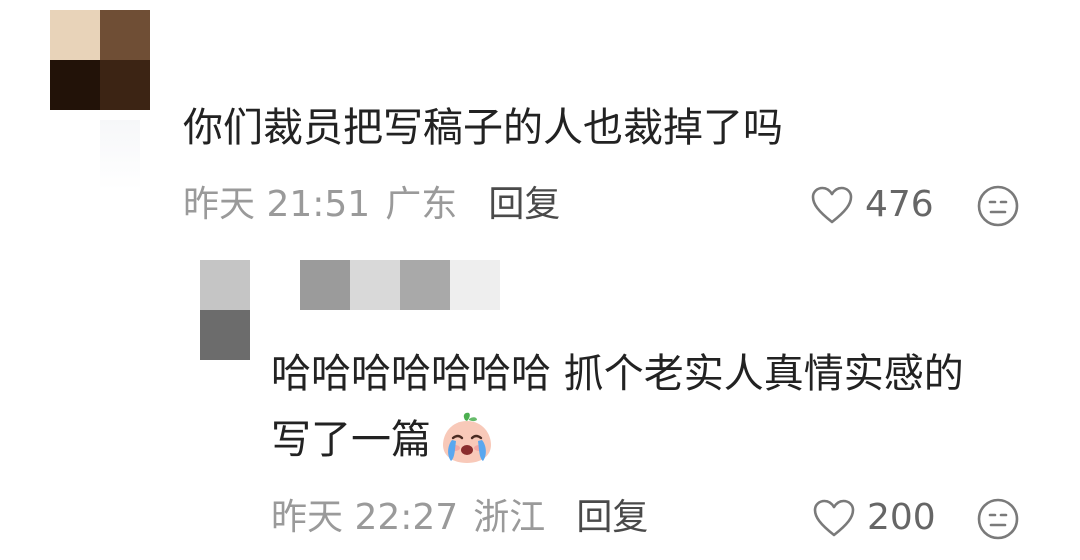 Image resolution: width=1080 pixels, height=560 pixels. I want to click on comment-like-count: 476, so click(899, 204).